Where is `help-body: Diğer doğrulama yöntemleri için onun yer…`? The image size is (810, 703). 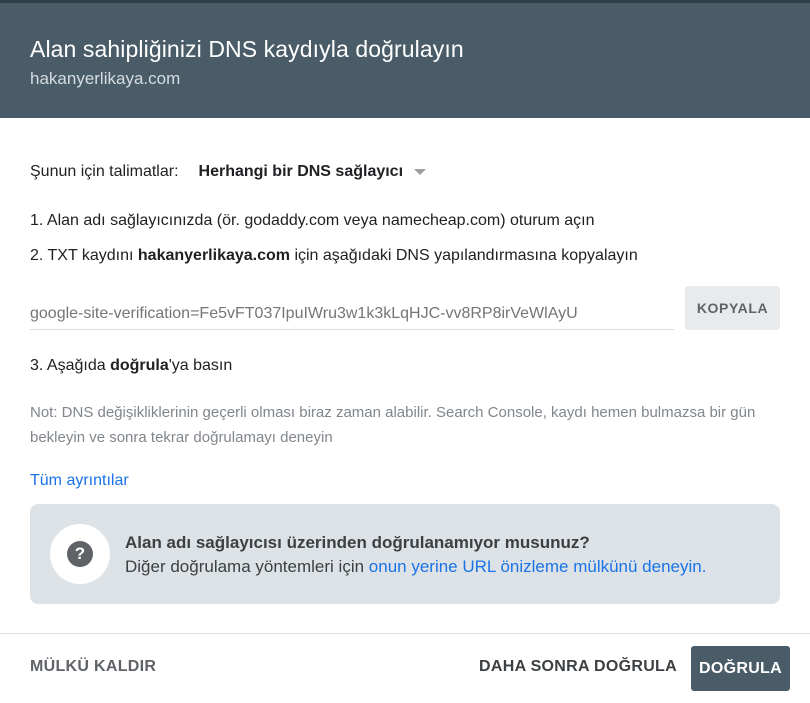
help-body: Diğer doğrulama yöntemleri için onun yer… is located at coordinates (415, 567).